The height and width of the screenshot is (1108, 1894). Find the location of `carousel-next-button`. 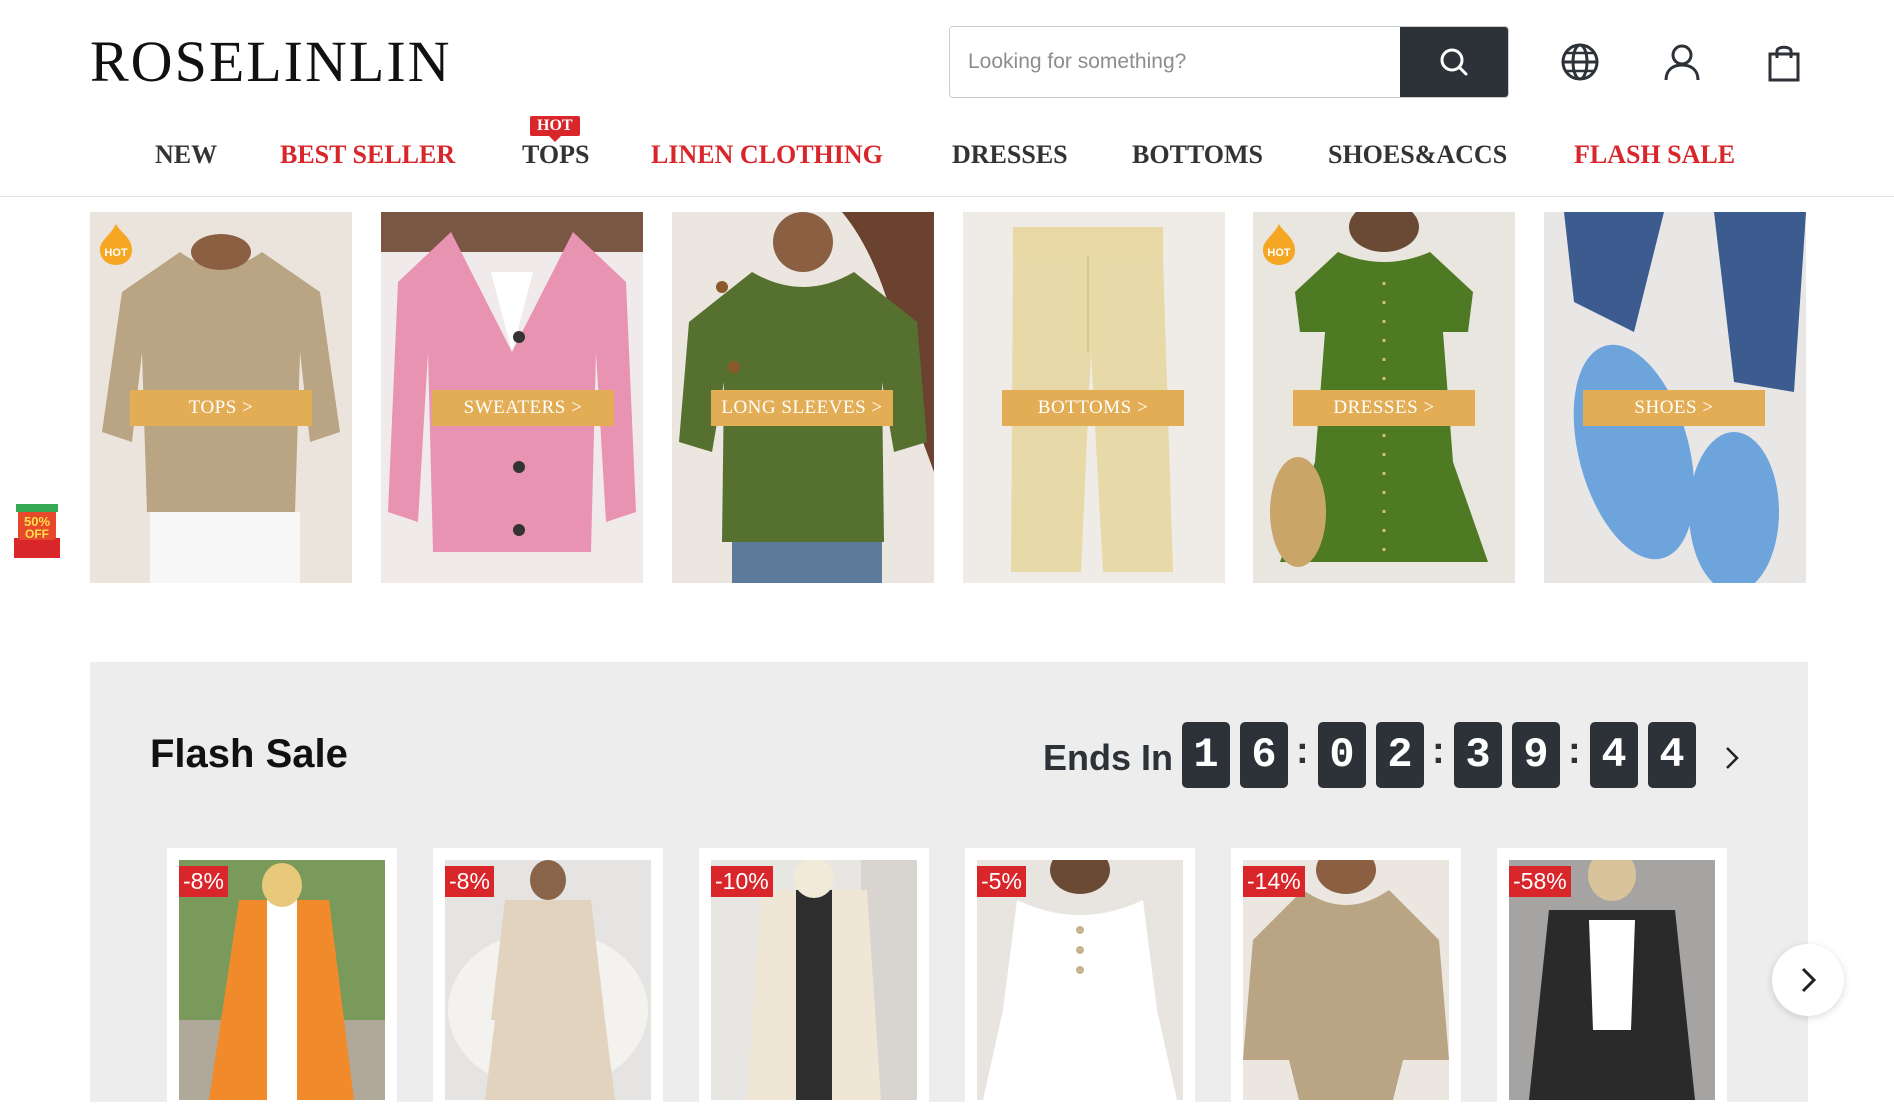

carousel-next-button is located at coordinates (1808, 980).